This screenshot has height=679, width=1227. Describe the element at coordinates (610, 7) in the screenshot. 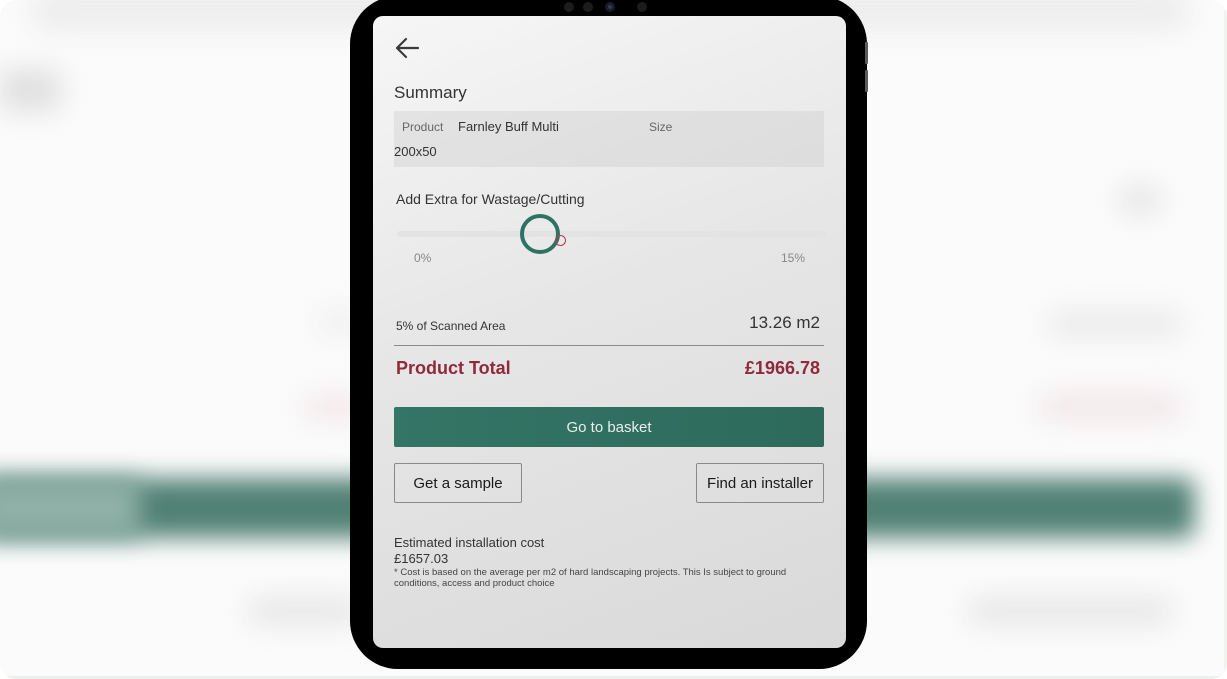

I see `camera-lens` at that location.